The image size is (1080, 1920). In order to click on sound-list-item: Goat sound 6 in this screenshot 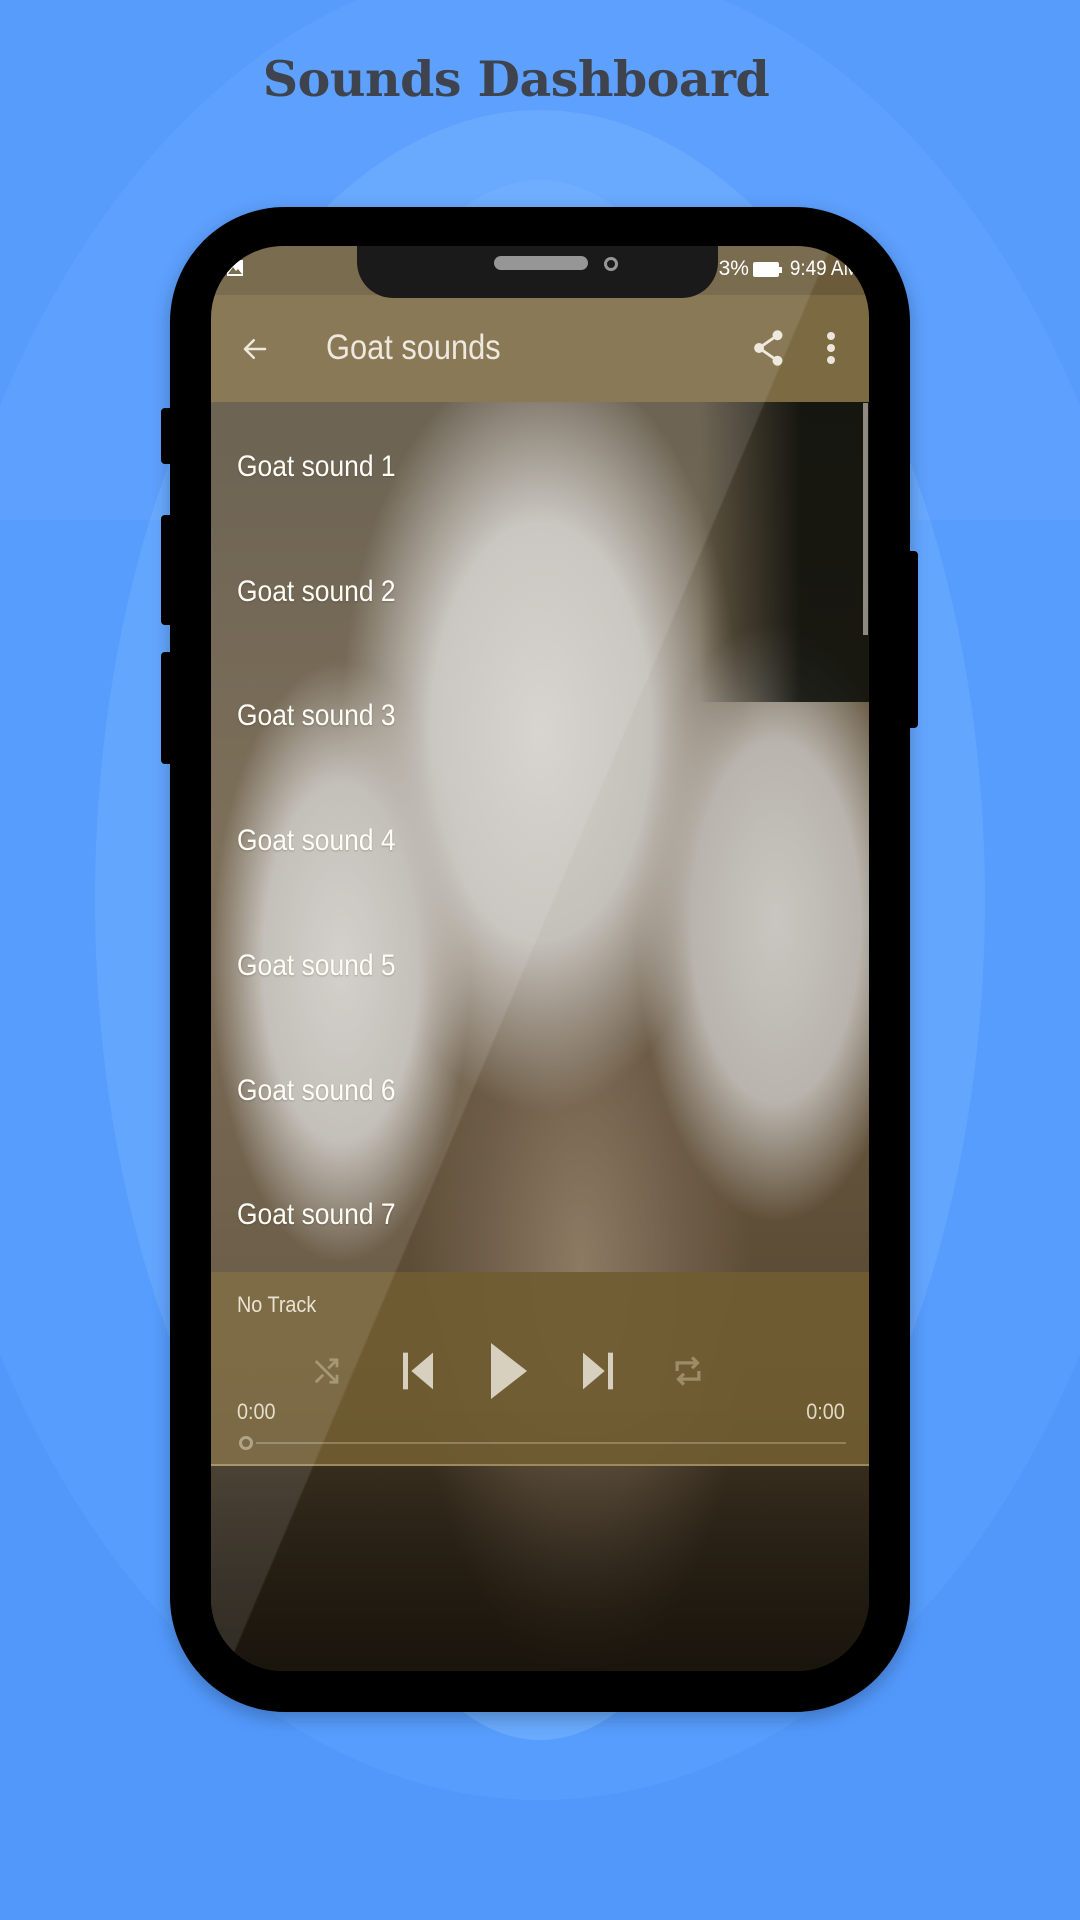, I will do `click(536, 1091)`.